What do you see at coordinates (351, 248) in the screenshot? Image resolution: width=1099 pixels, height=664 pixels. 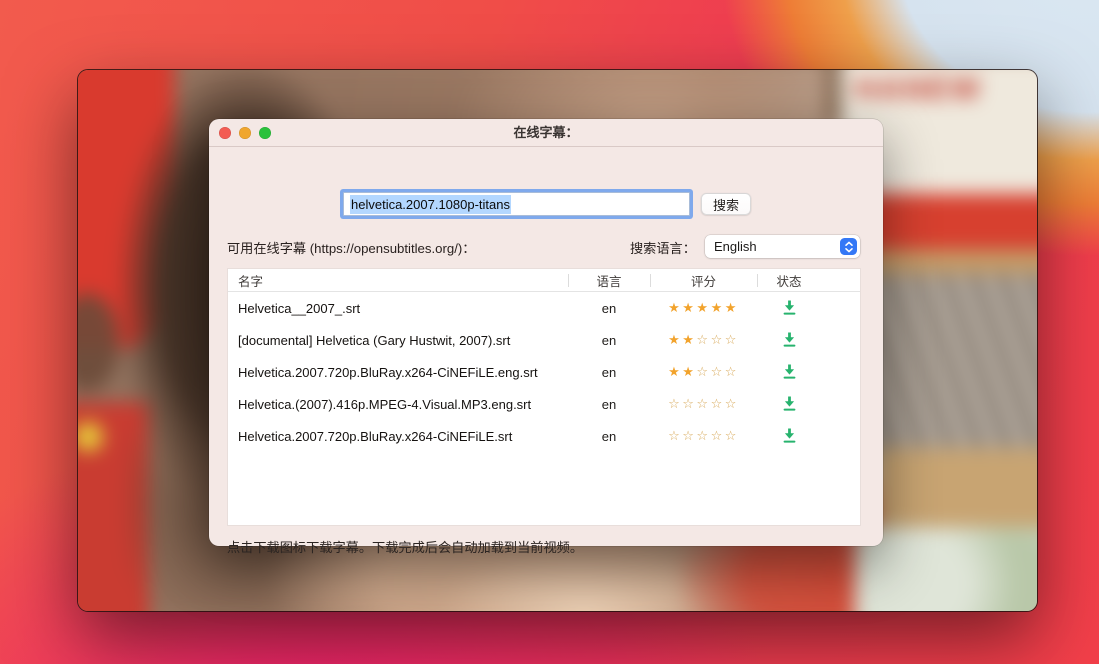 I see `available-subtitles-label: 可用在线字幕 (https://opensubtitles.org/)：` at bounding box center [351, 248].